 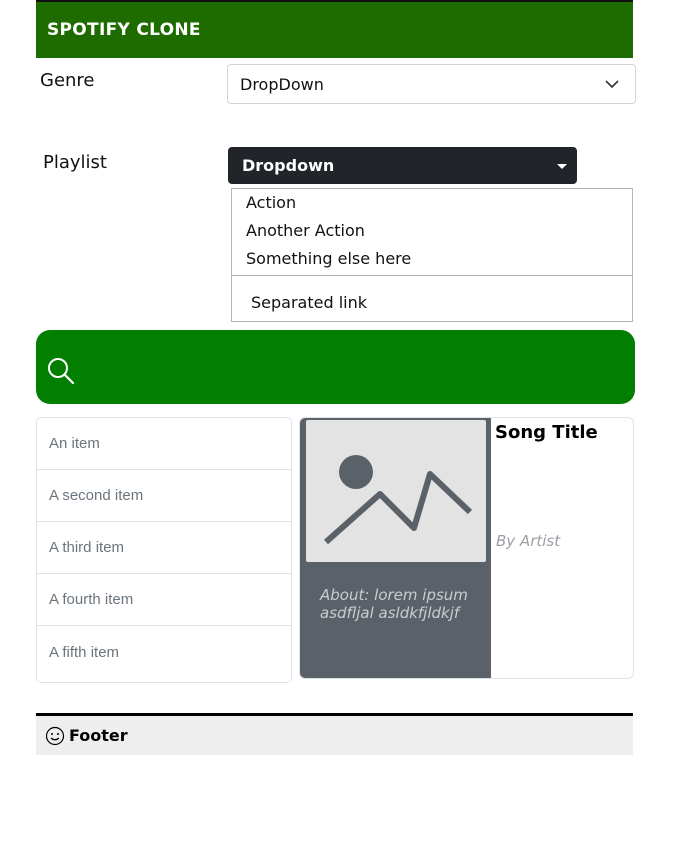 What do you see at coordinates (612, 84) in the screenshot?
I see `chevron-down-icon` at bounding box center [612, 84].